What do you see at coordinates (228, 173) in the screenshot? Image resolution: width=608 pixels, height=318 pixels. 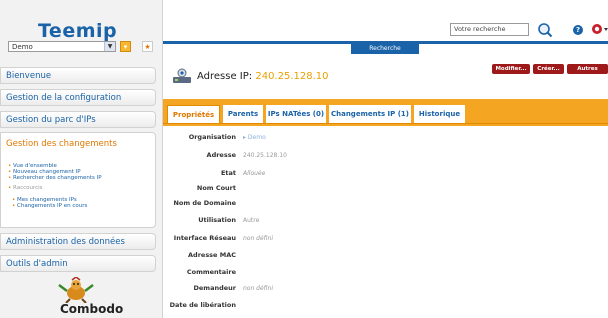 I see `property-label: Etat` at bounding box center [228, 173].